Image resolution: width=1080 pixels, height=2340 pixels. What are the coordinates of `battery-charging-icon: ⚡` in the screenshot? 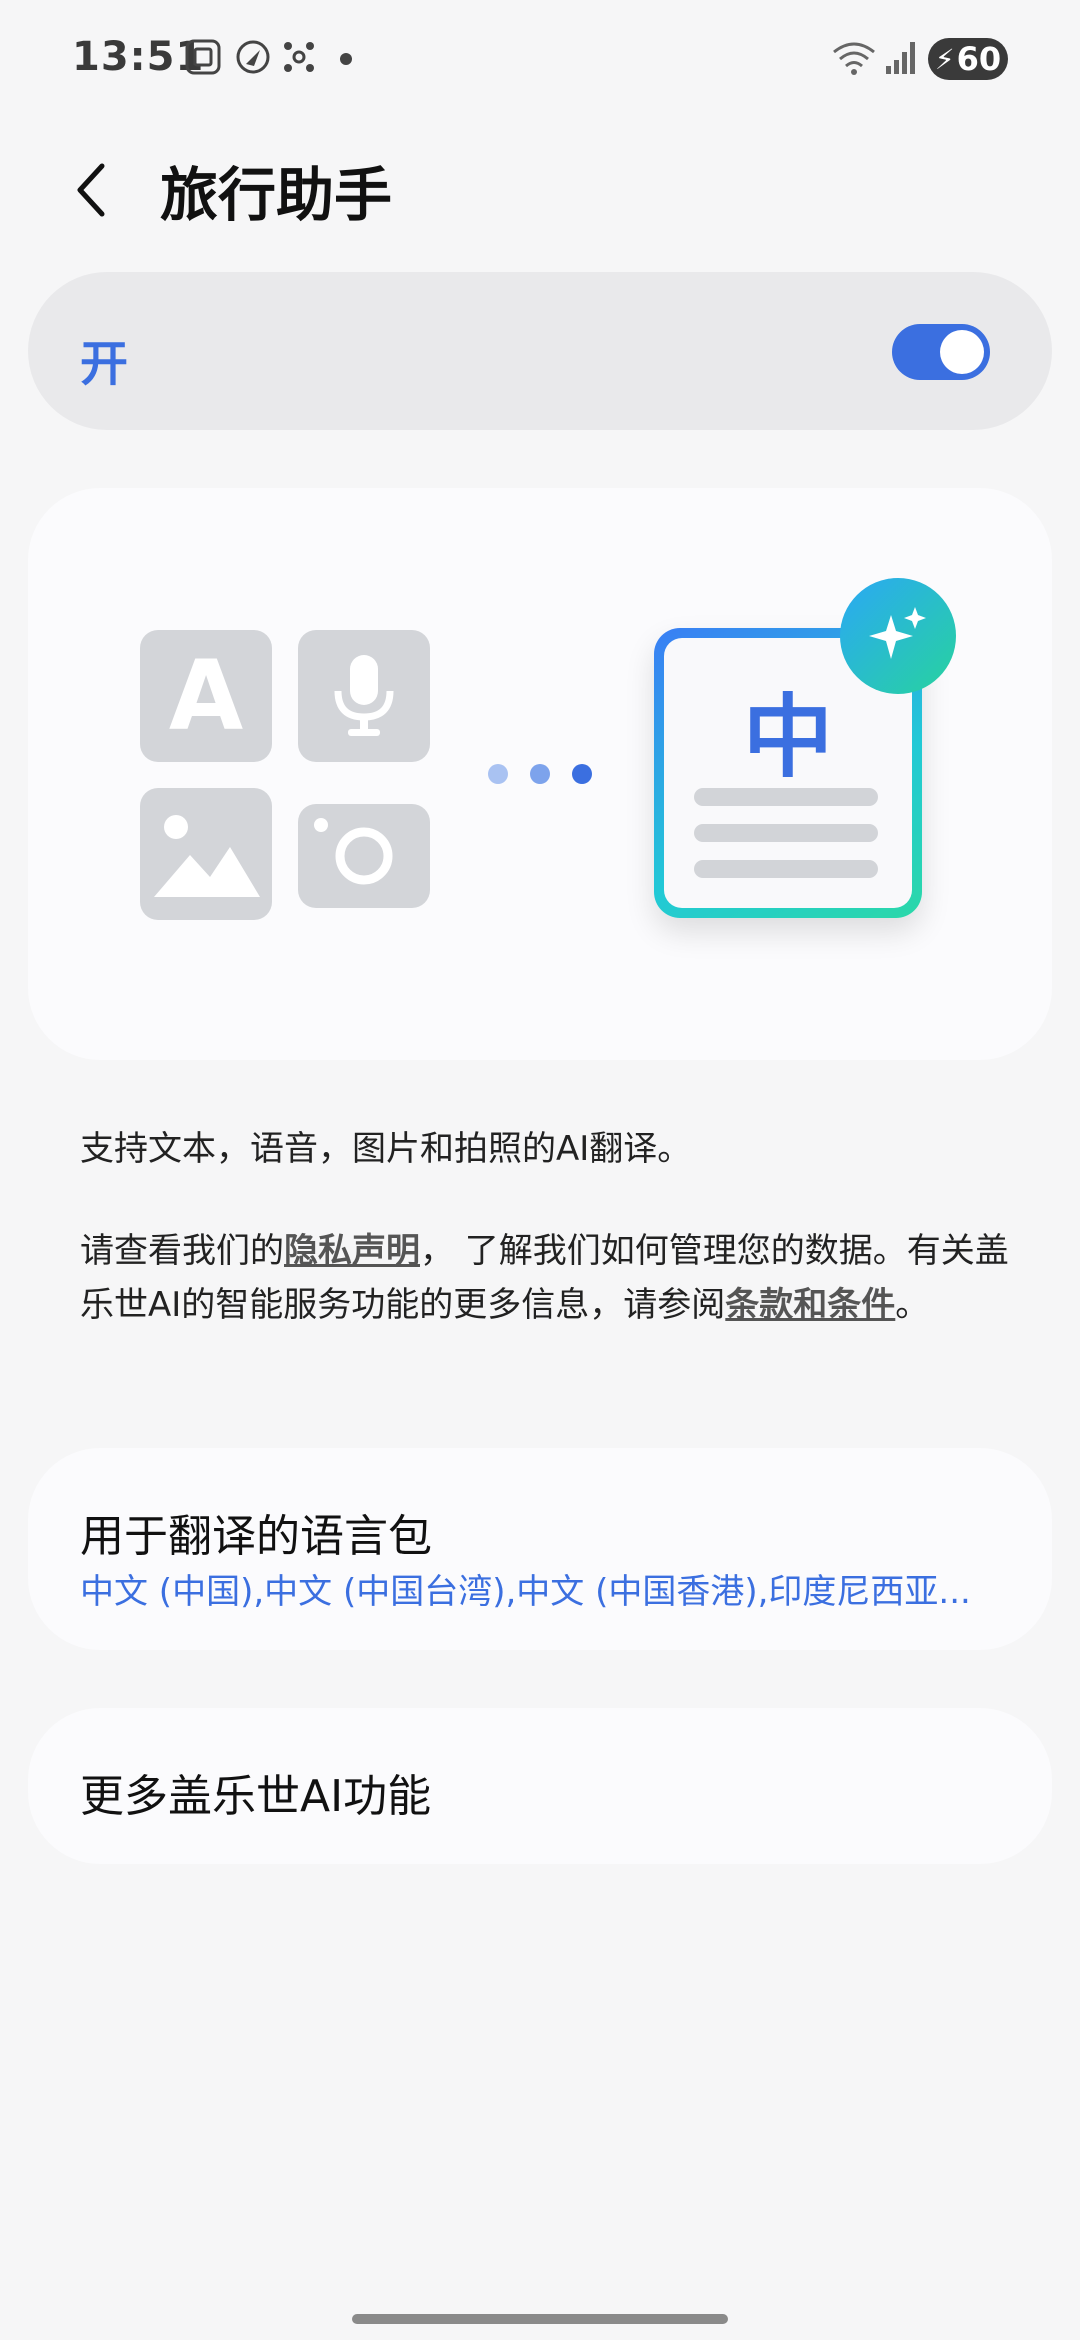 It's located at (944, 59).